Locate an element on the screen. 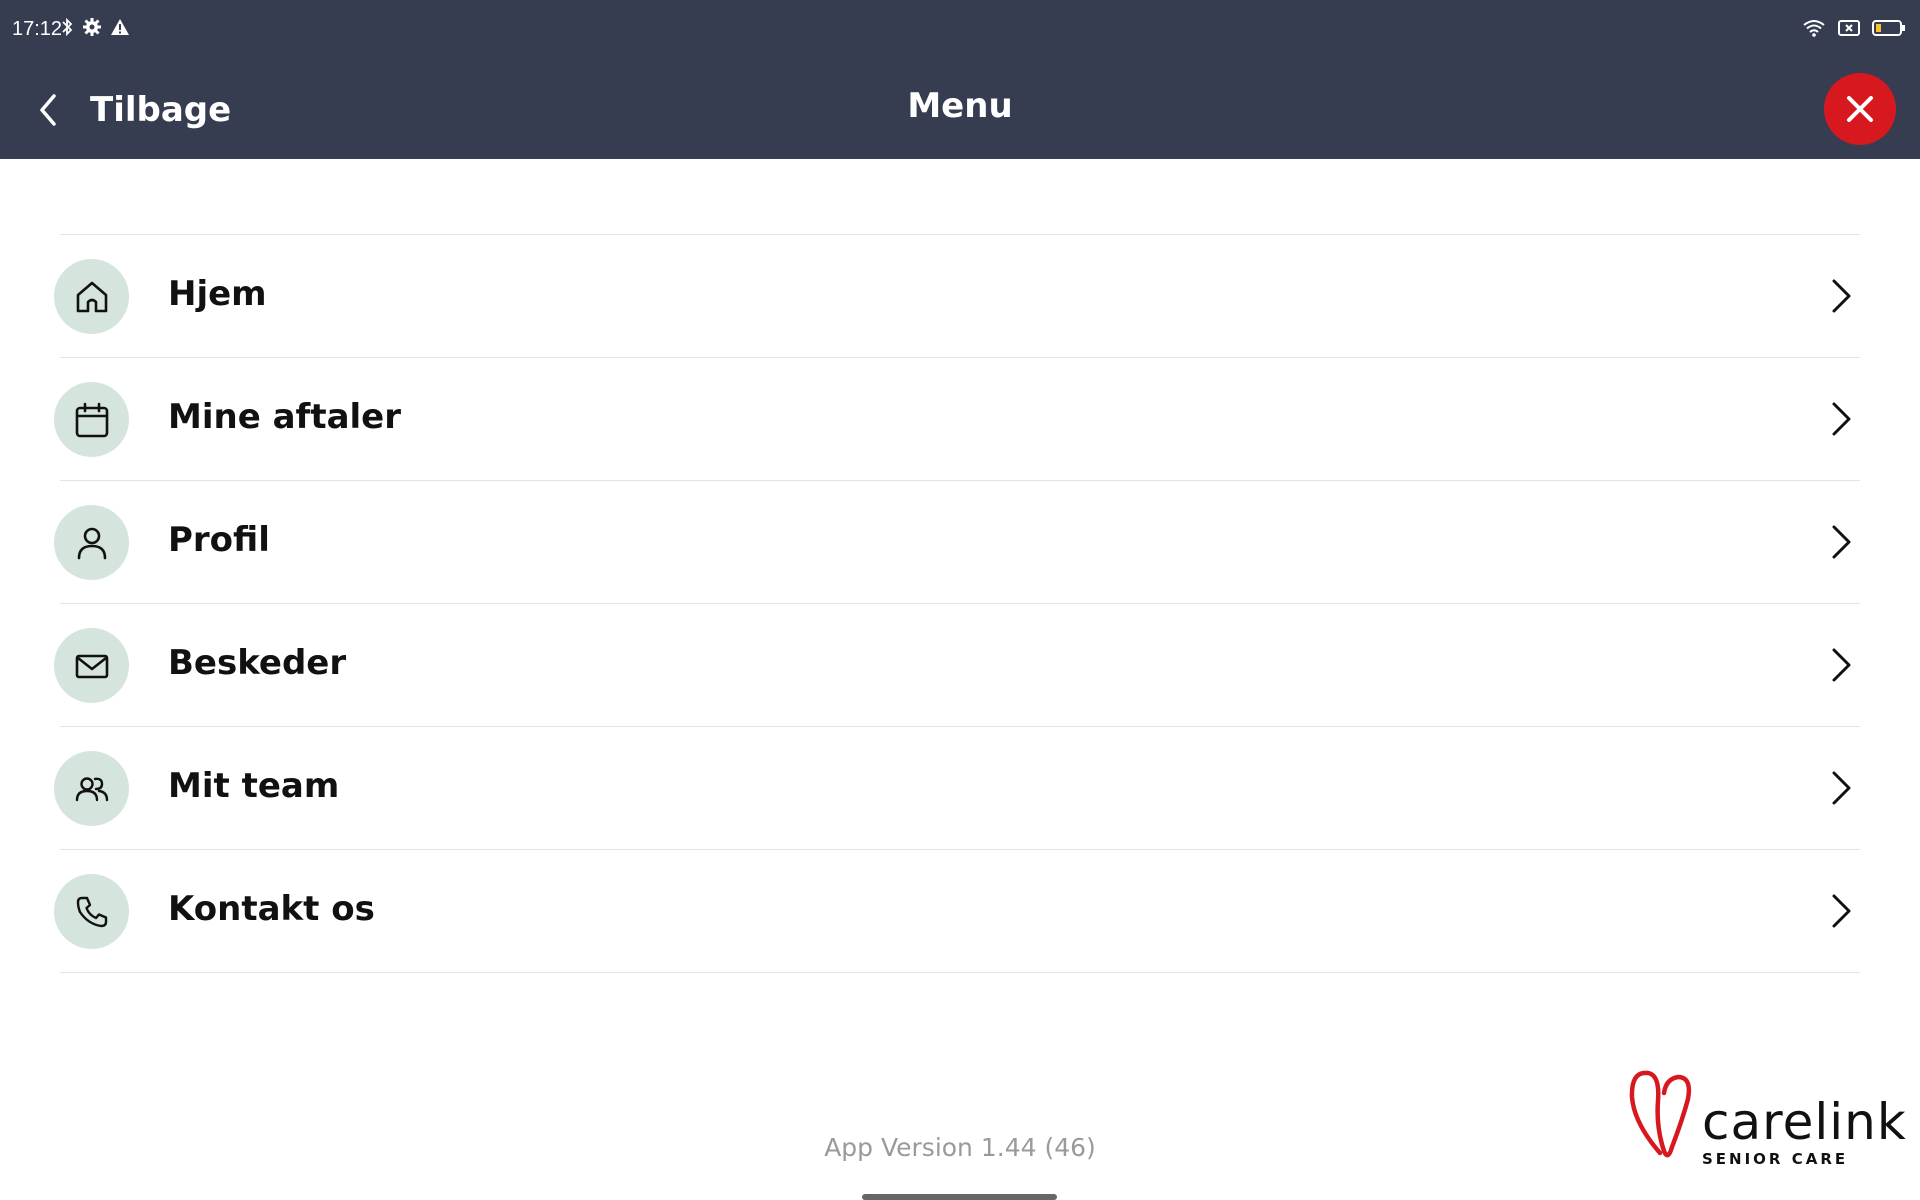  status-bar: 17:12 is located at coordinates (960, 30).